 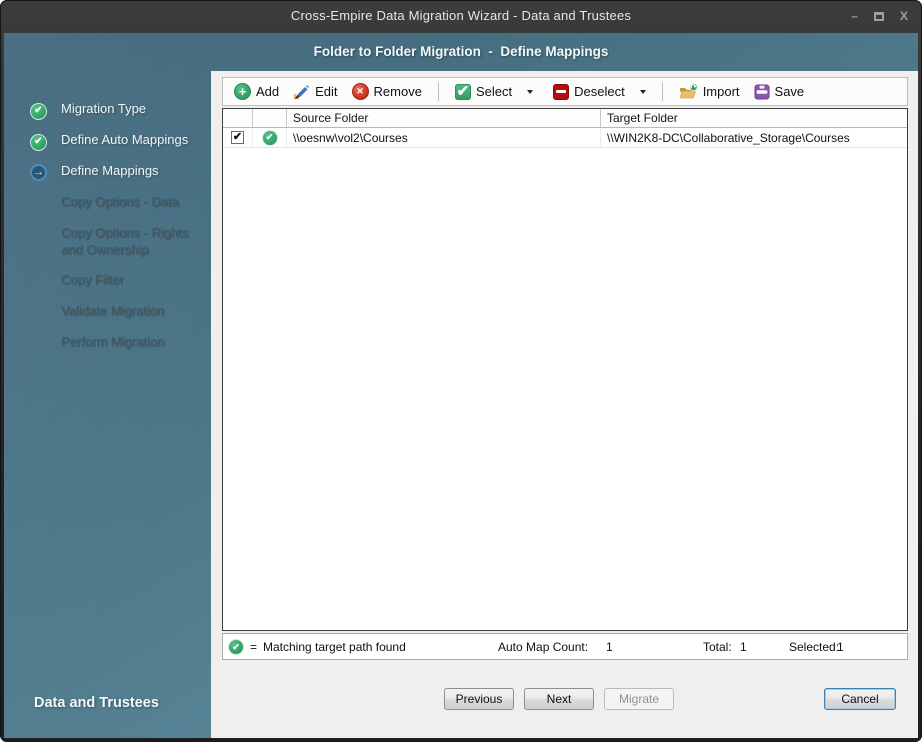 What do you see at coordinates (860, 699) in the screenshot?
I see `cancel-button: Cancel` at bounding box center [860, 699].